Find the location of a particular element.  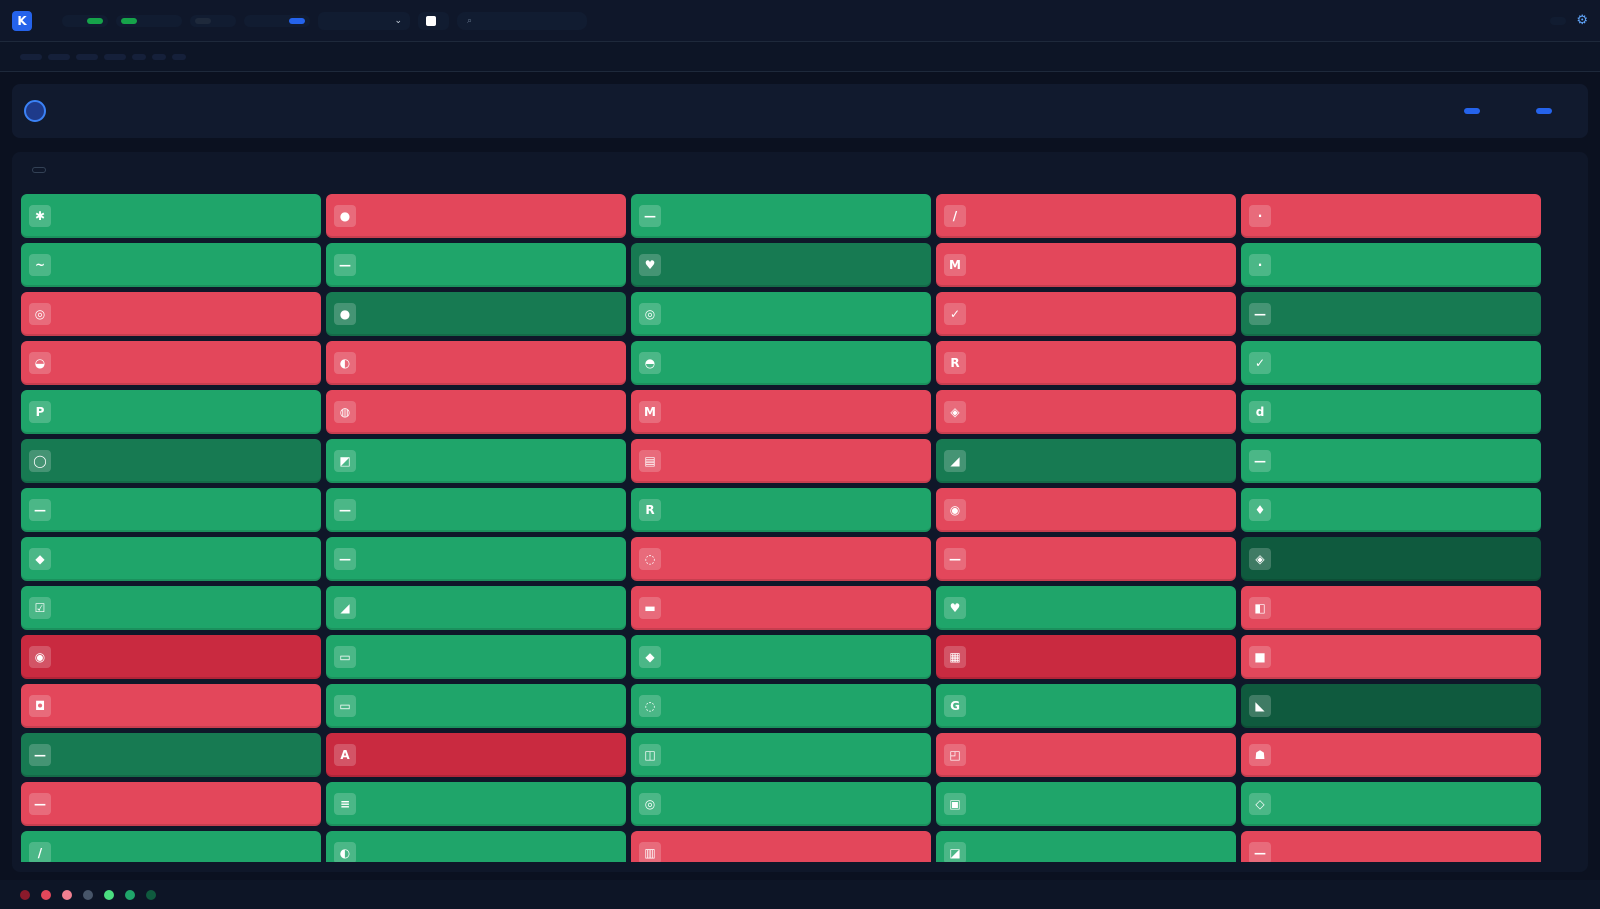

mode-option-grid is located at coordinates (257, 21).